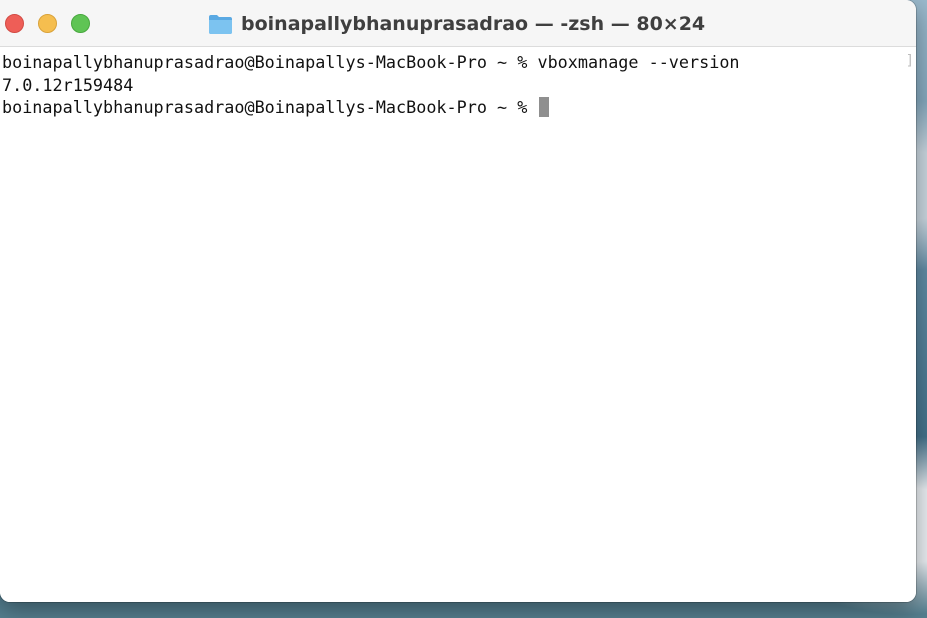  I want to click on terminal-line: 7.0.12r159484, so click(67, 85).